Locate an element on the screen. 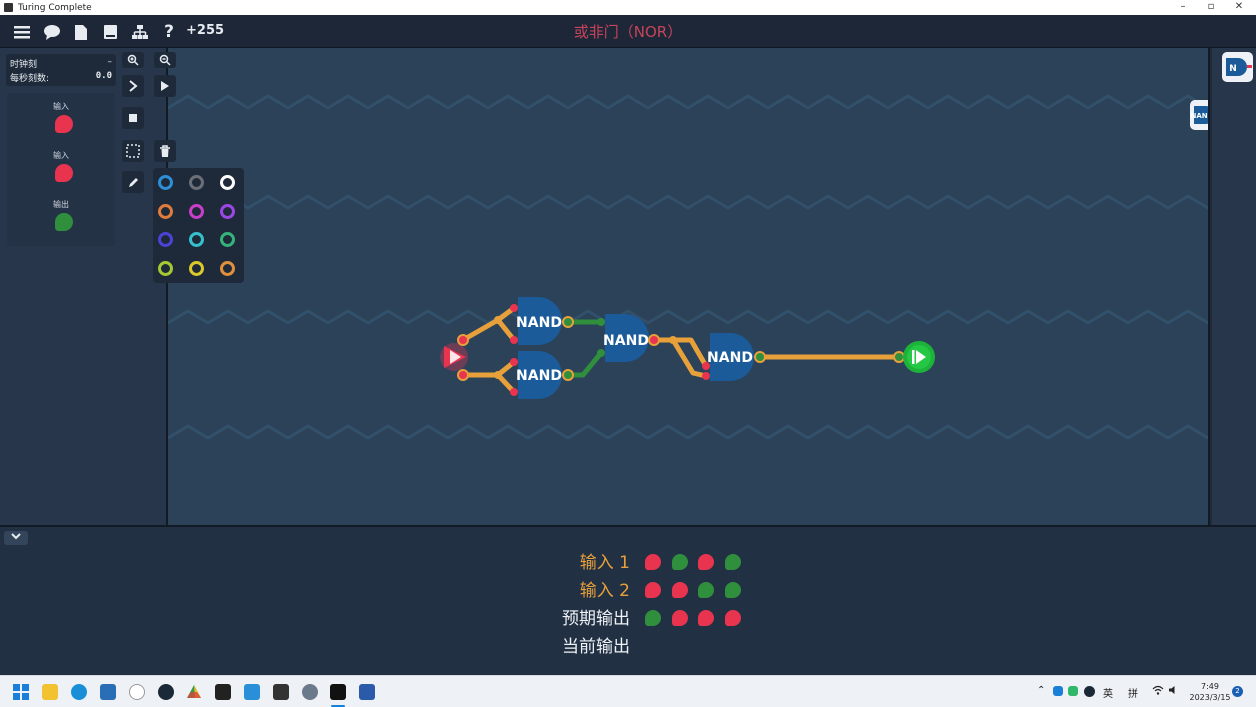  window-title: Turing Complete is located at coordinates (55, 7).